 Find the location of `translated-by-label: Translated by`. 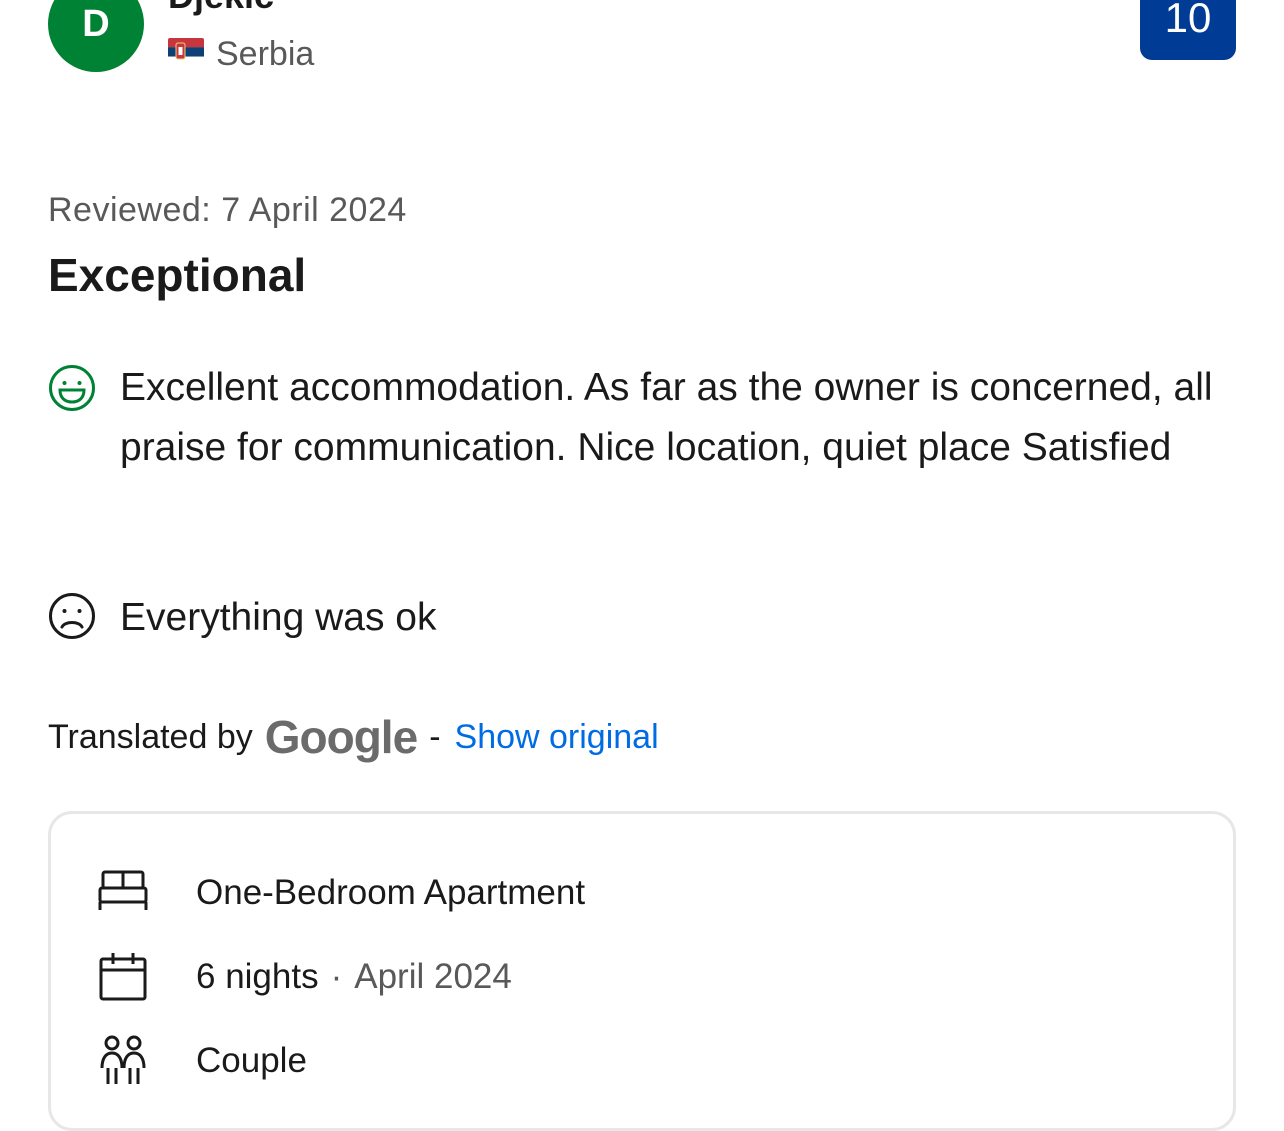

translated-by-label: Translated by is located at coordinates (150, 736).